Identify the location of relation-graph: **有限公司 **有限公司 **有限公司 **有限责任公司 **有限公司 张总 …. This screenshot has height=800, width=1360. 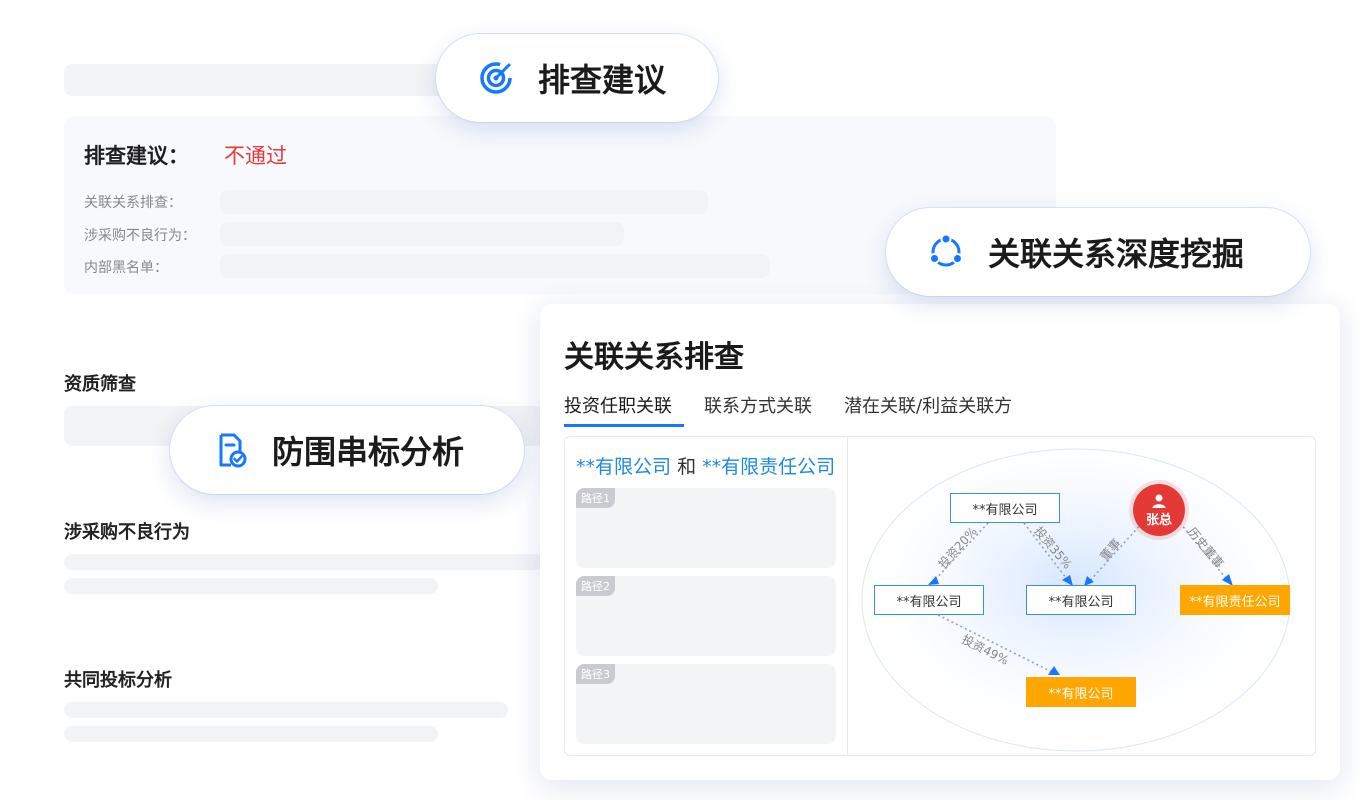
(1081, 596).